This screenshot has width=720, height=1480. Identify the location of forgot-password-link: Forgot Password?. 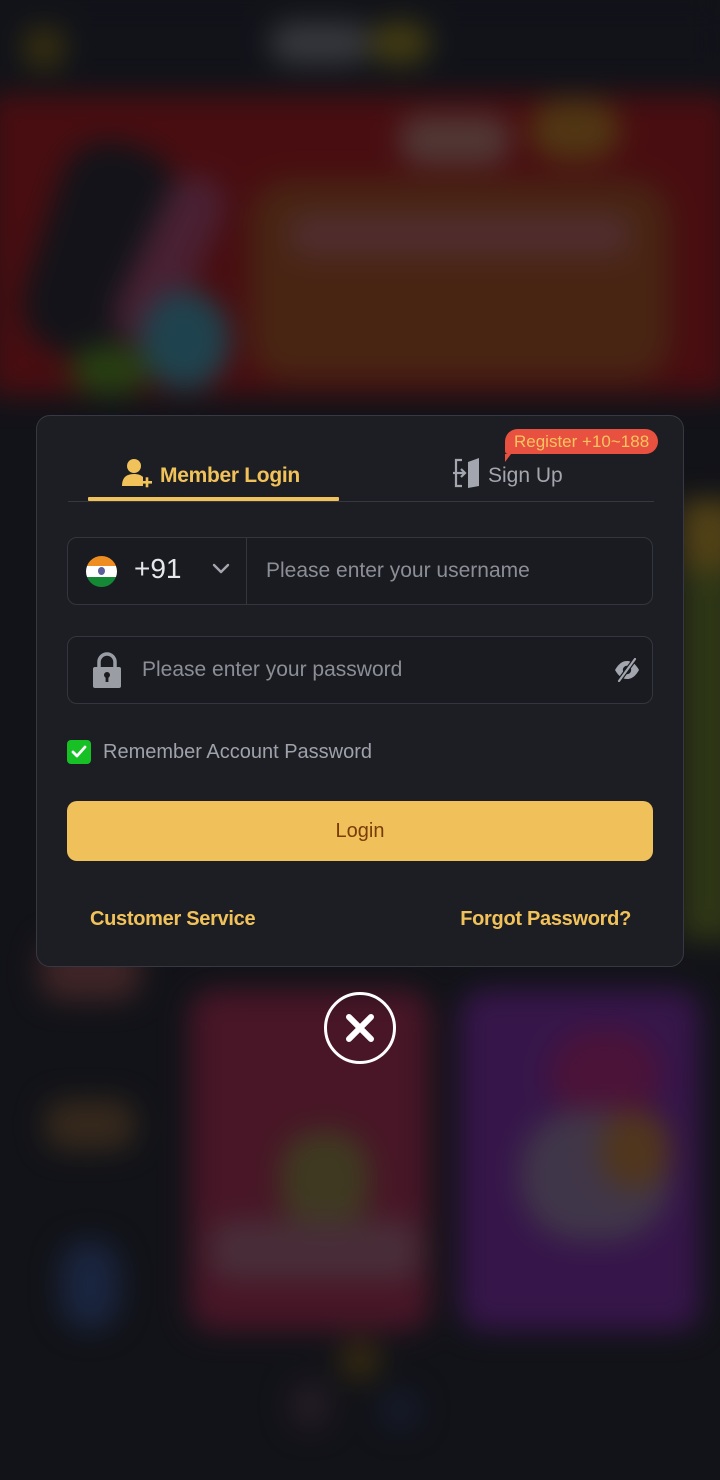
(545, 919).